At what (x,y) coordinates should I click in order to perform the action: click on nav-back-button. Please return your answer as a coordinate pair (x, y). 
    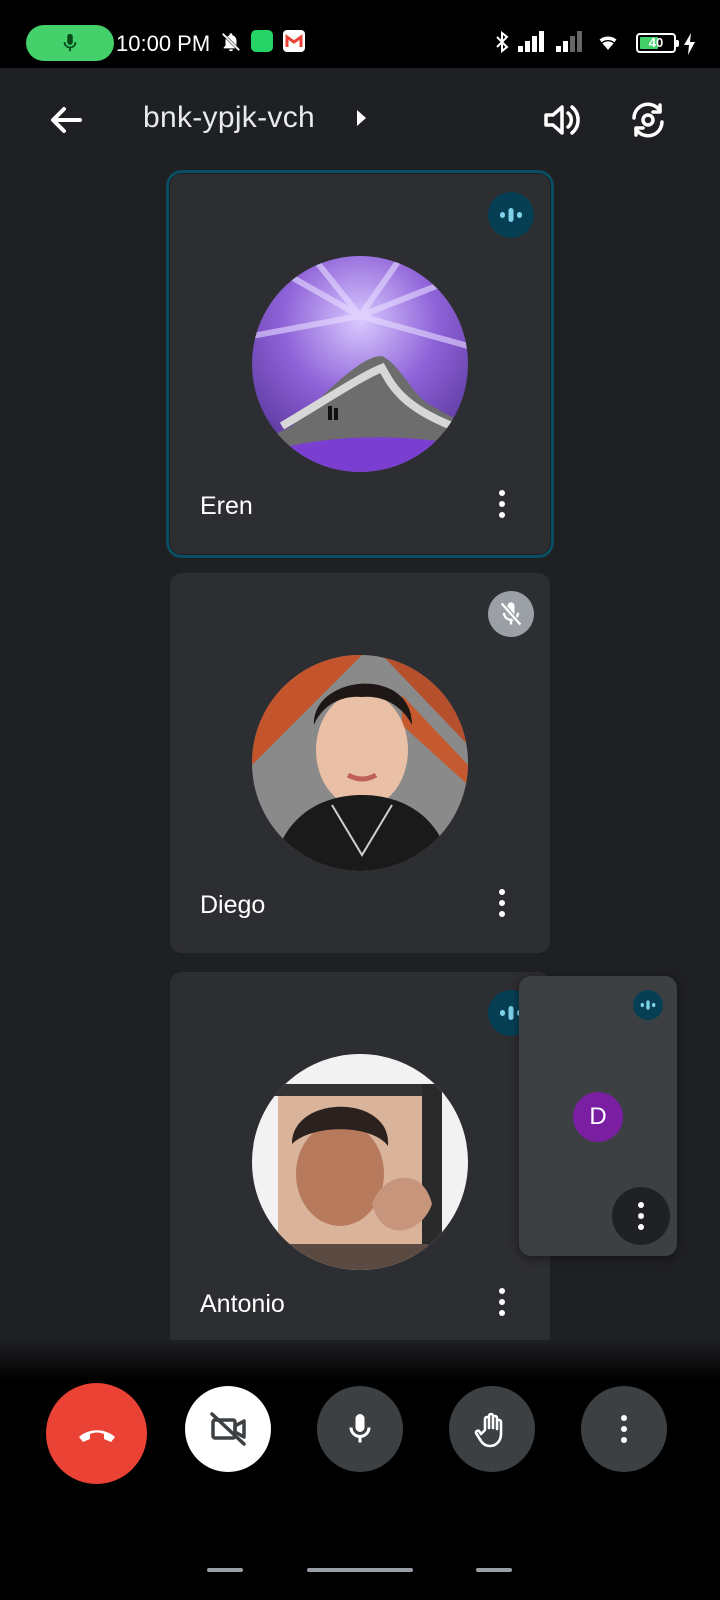
    Looking at the image, I should click on (494, 1570).